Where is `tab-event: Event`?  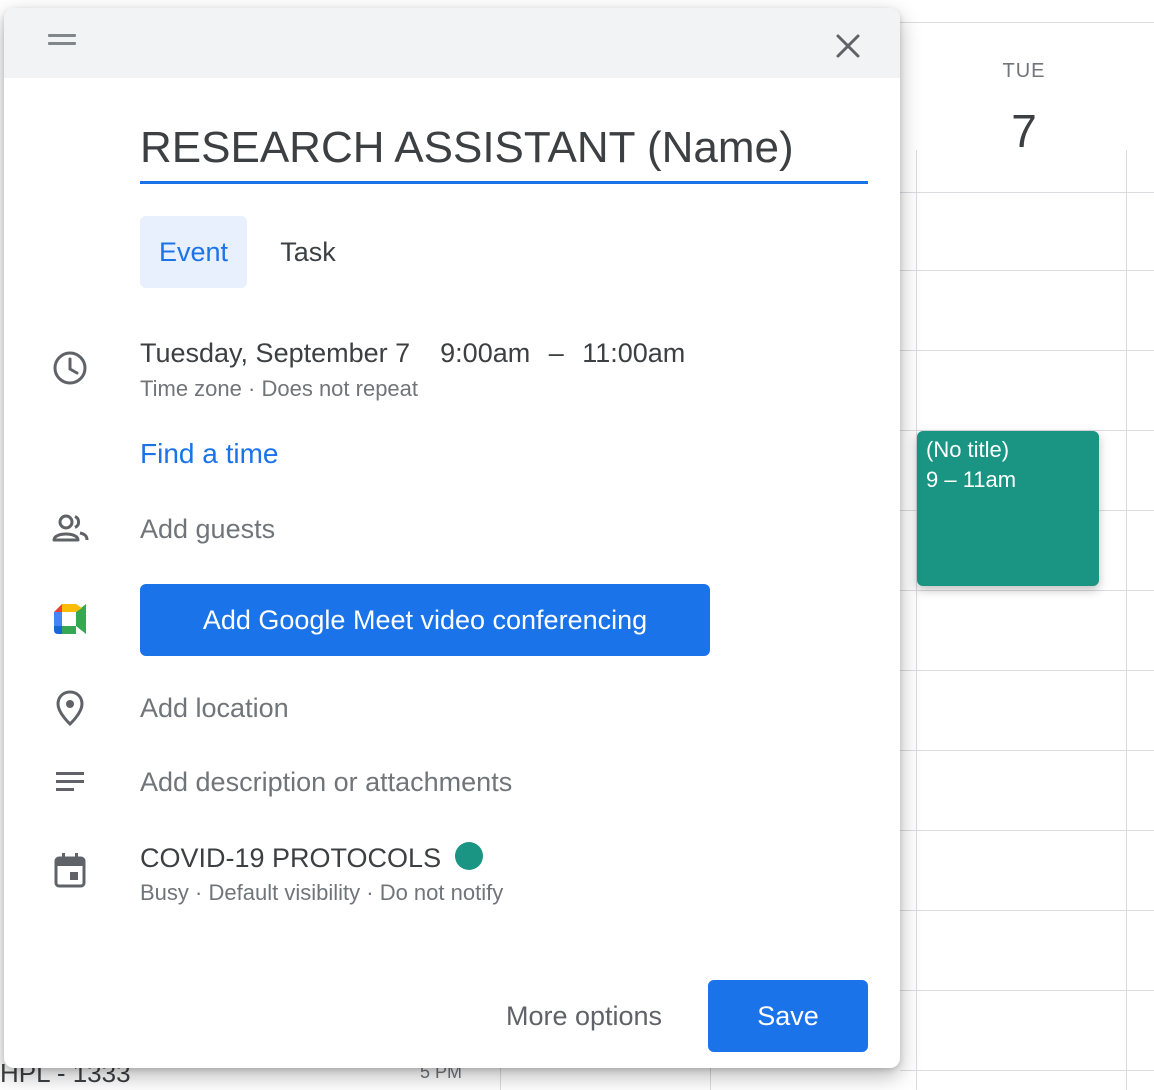 tab-event: Event is located at coordinates (193, 252).